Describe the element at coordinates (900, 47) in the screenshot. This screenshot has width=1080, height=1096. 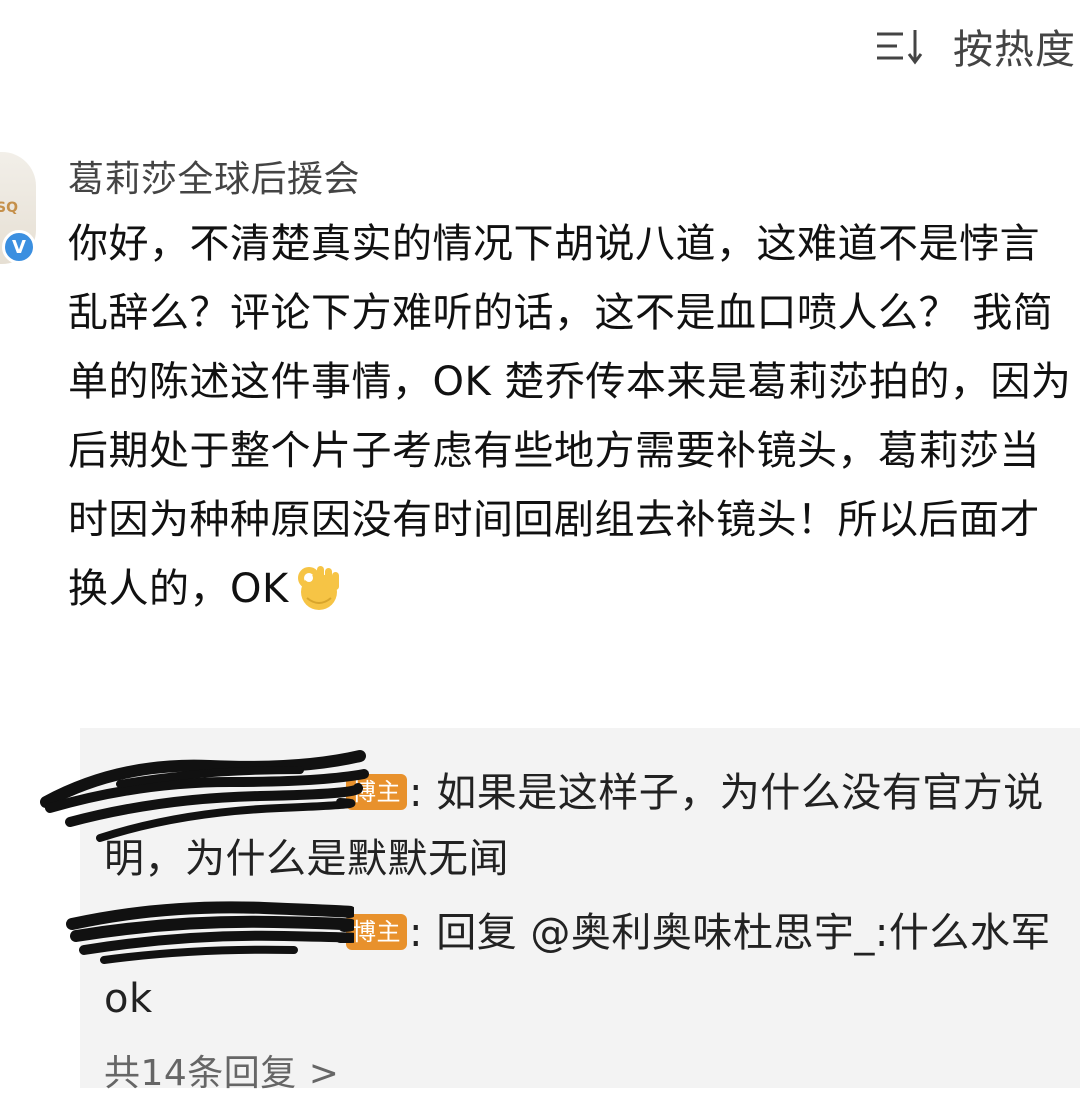
I see `sort-icon` at that location.